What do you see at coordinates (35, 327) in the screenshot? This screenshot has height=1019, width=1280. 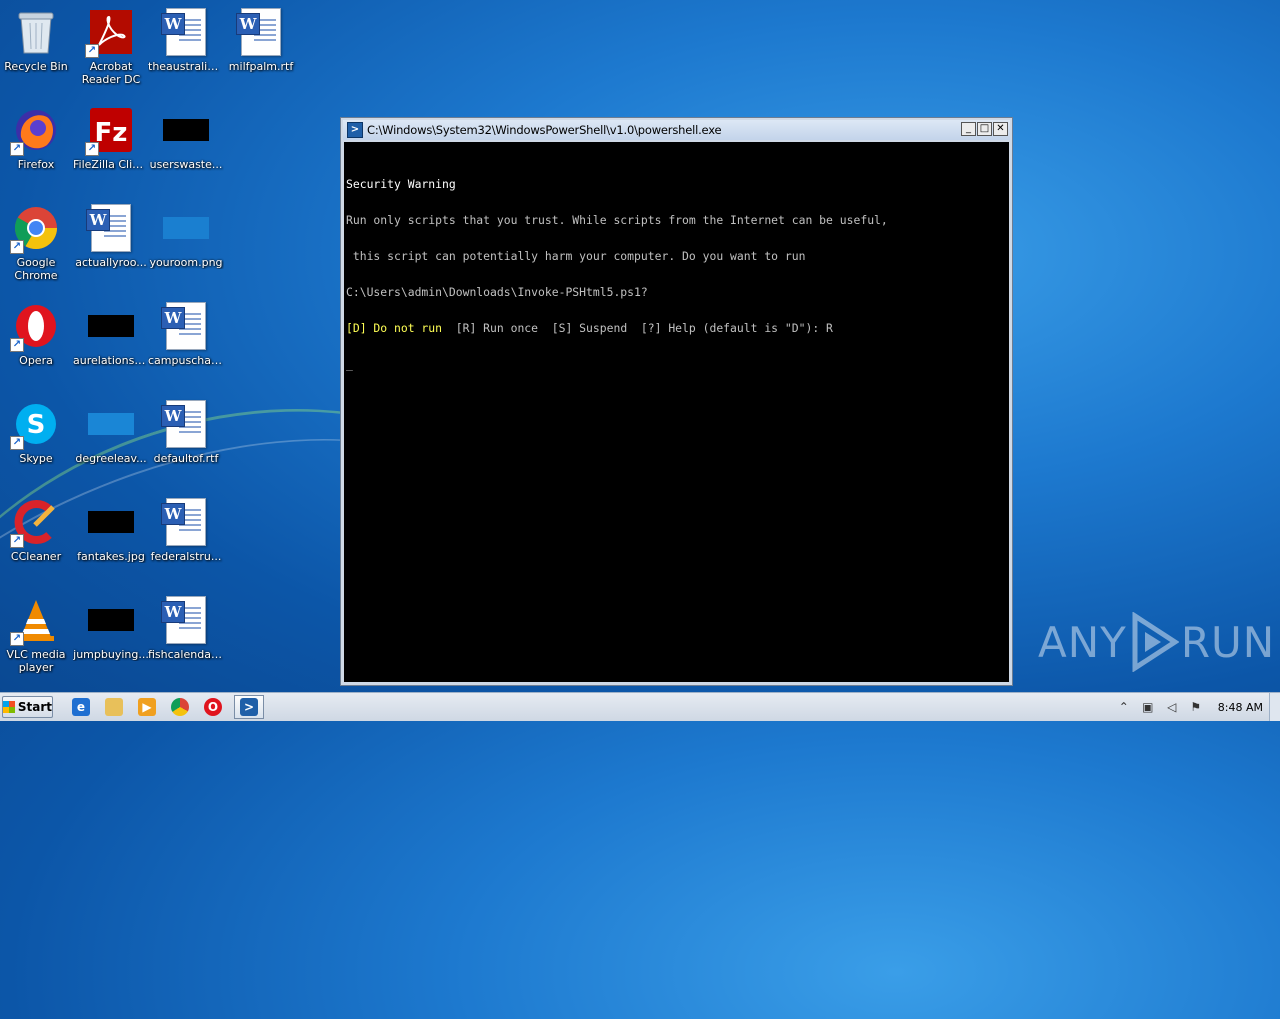 I see `opera-icon: ↗` at bounding box center [35, 327].